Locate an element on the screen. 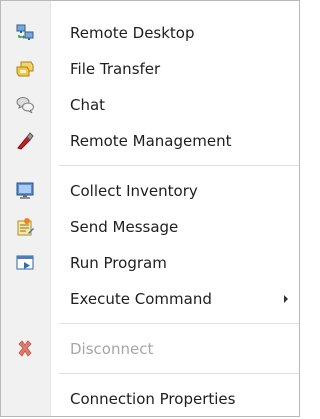 The image size is (320, 419). menu-item-label: Remote Management is located at coordinates (151, 141).